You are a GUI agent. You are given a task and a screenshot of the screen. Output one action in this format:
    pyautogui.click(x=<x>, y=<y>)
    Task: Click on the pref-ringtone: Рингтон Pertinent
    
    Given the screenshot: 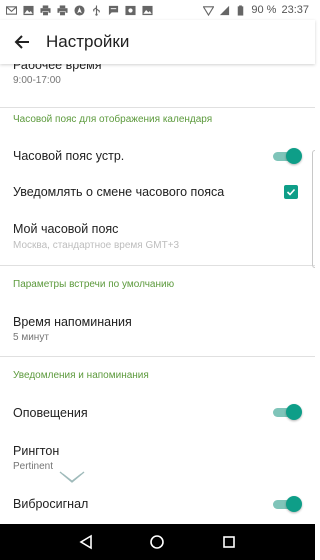 What is the action you would take?
    pyautogui.click(x=157, y=456)
    